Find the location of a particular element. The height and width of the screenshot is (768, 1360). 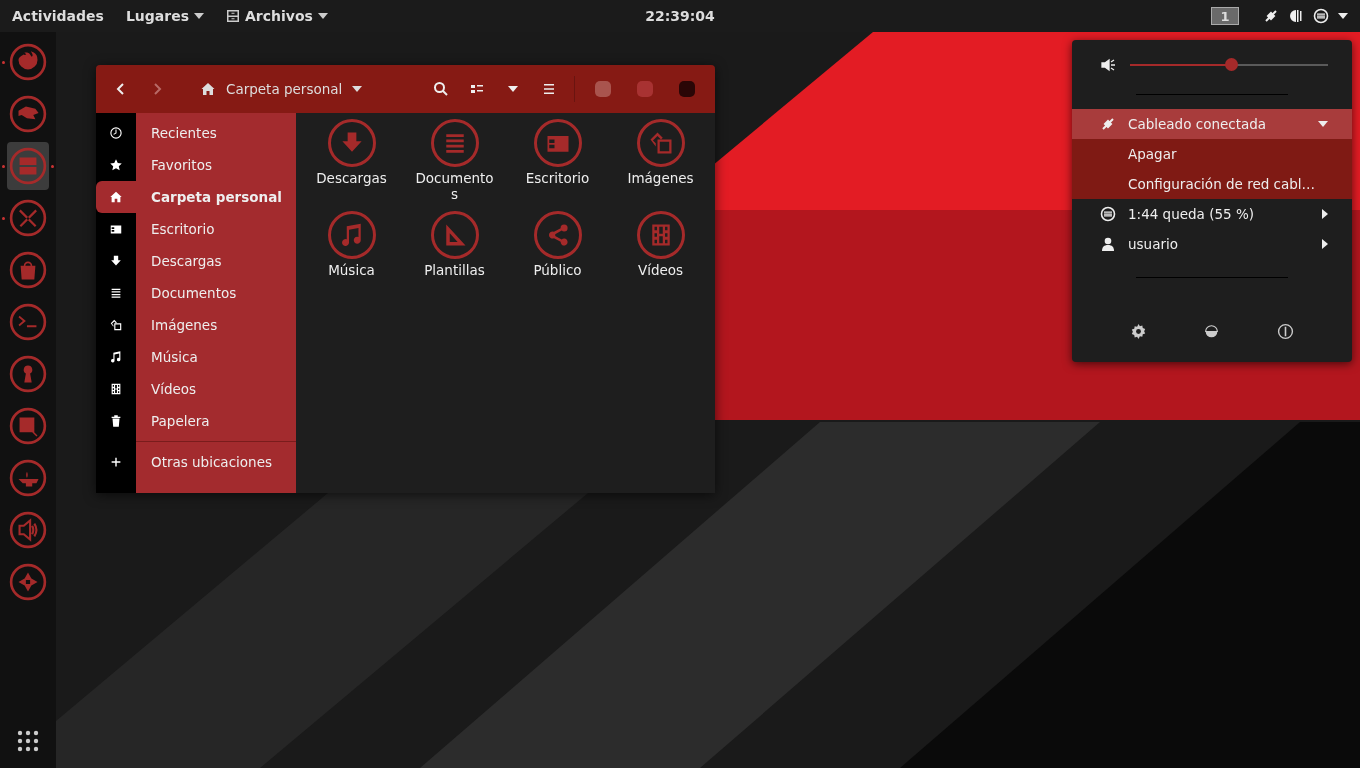

sidebar-item: Imágenes is located at coordinates (196, 325).